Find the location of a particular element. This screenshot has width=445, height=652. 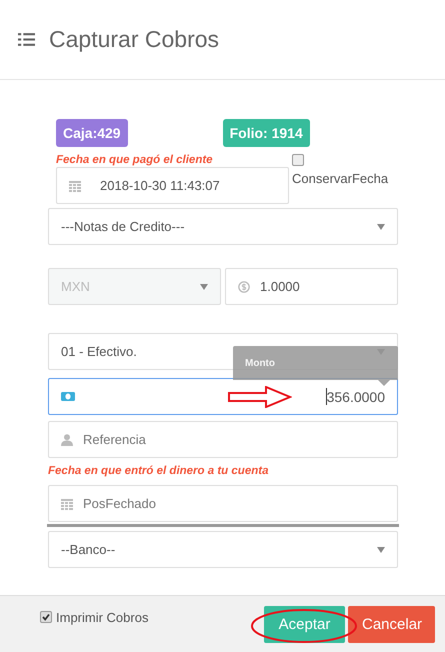

user-icon is located at coordinates (67, 440).